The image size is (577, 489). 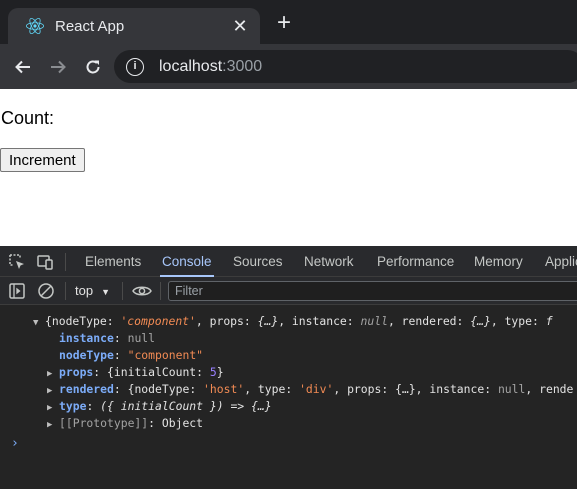 I want to click on tab-strip: React App ✕ +, so click(x=288, y=22).